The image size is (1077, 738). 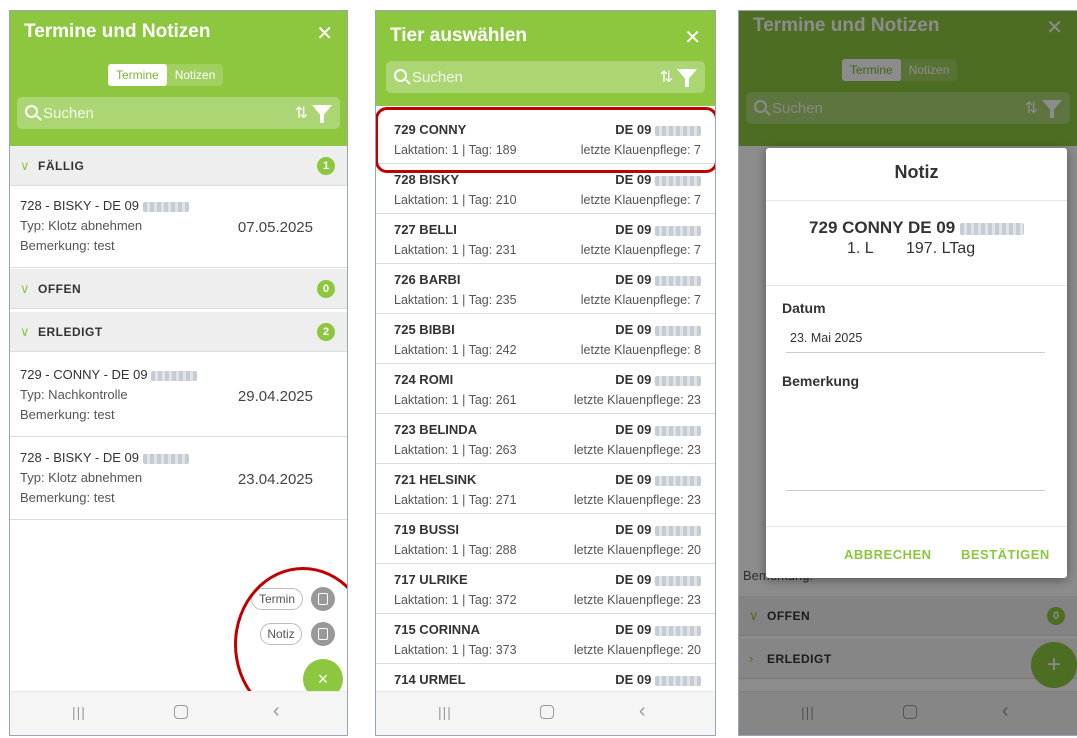 What do you see at coordinates (431, 579) in the screenshot?
I see `animal-name: 717 ULRIKE` at bounding box center [431, 579].